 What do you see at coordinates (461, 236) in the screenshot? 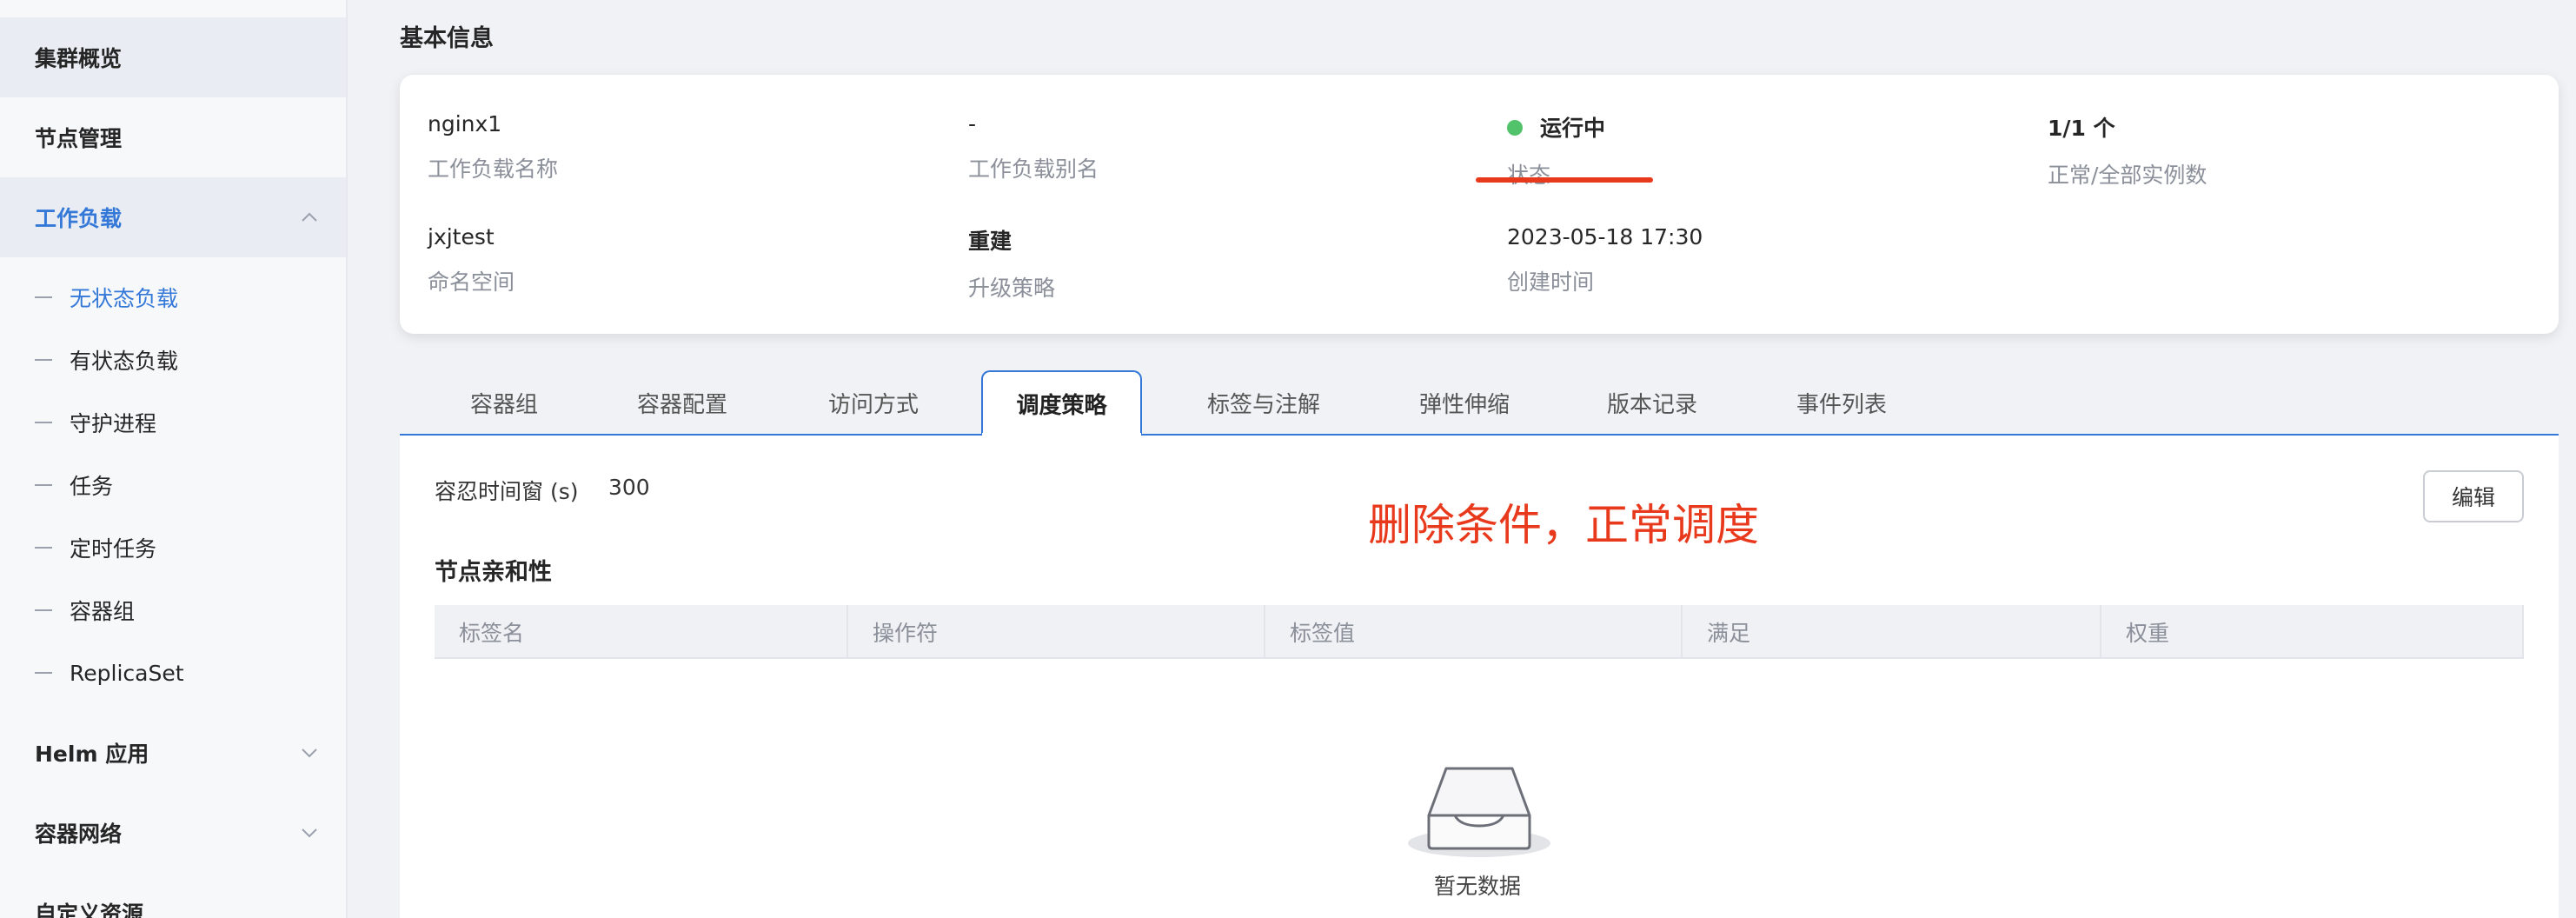
I see `namespace-value: jxjtest` at bounding box center [461, 236].